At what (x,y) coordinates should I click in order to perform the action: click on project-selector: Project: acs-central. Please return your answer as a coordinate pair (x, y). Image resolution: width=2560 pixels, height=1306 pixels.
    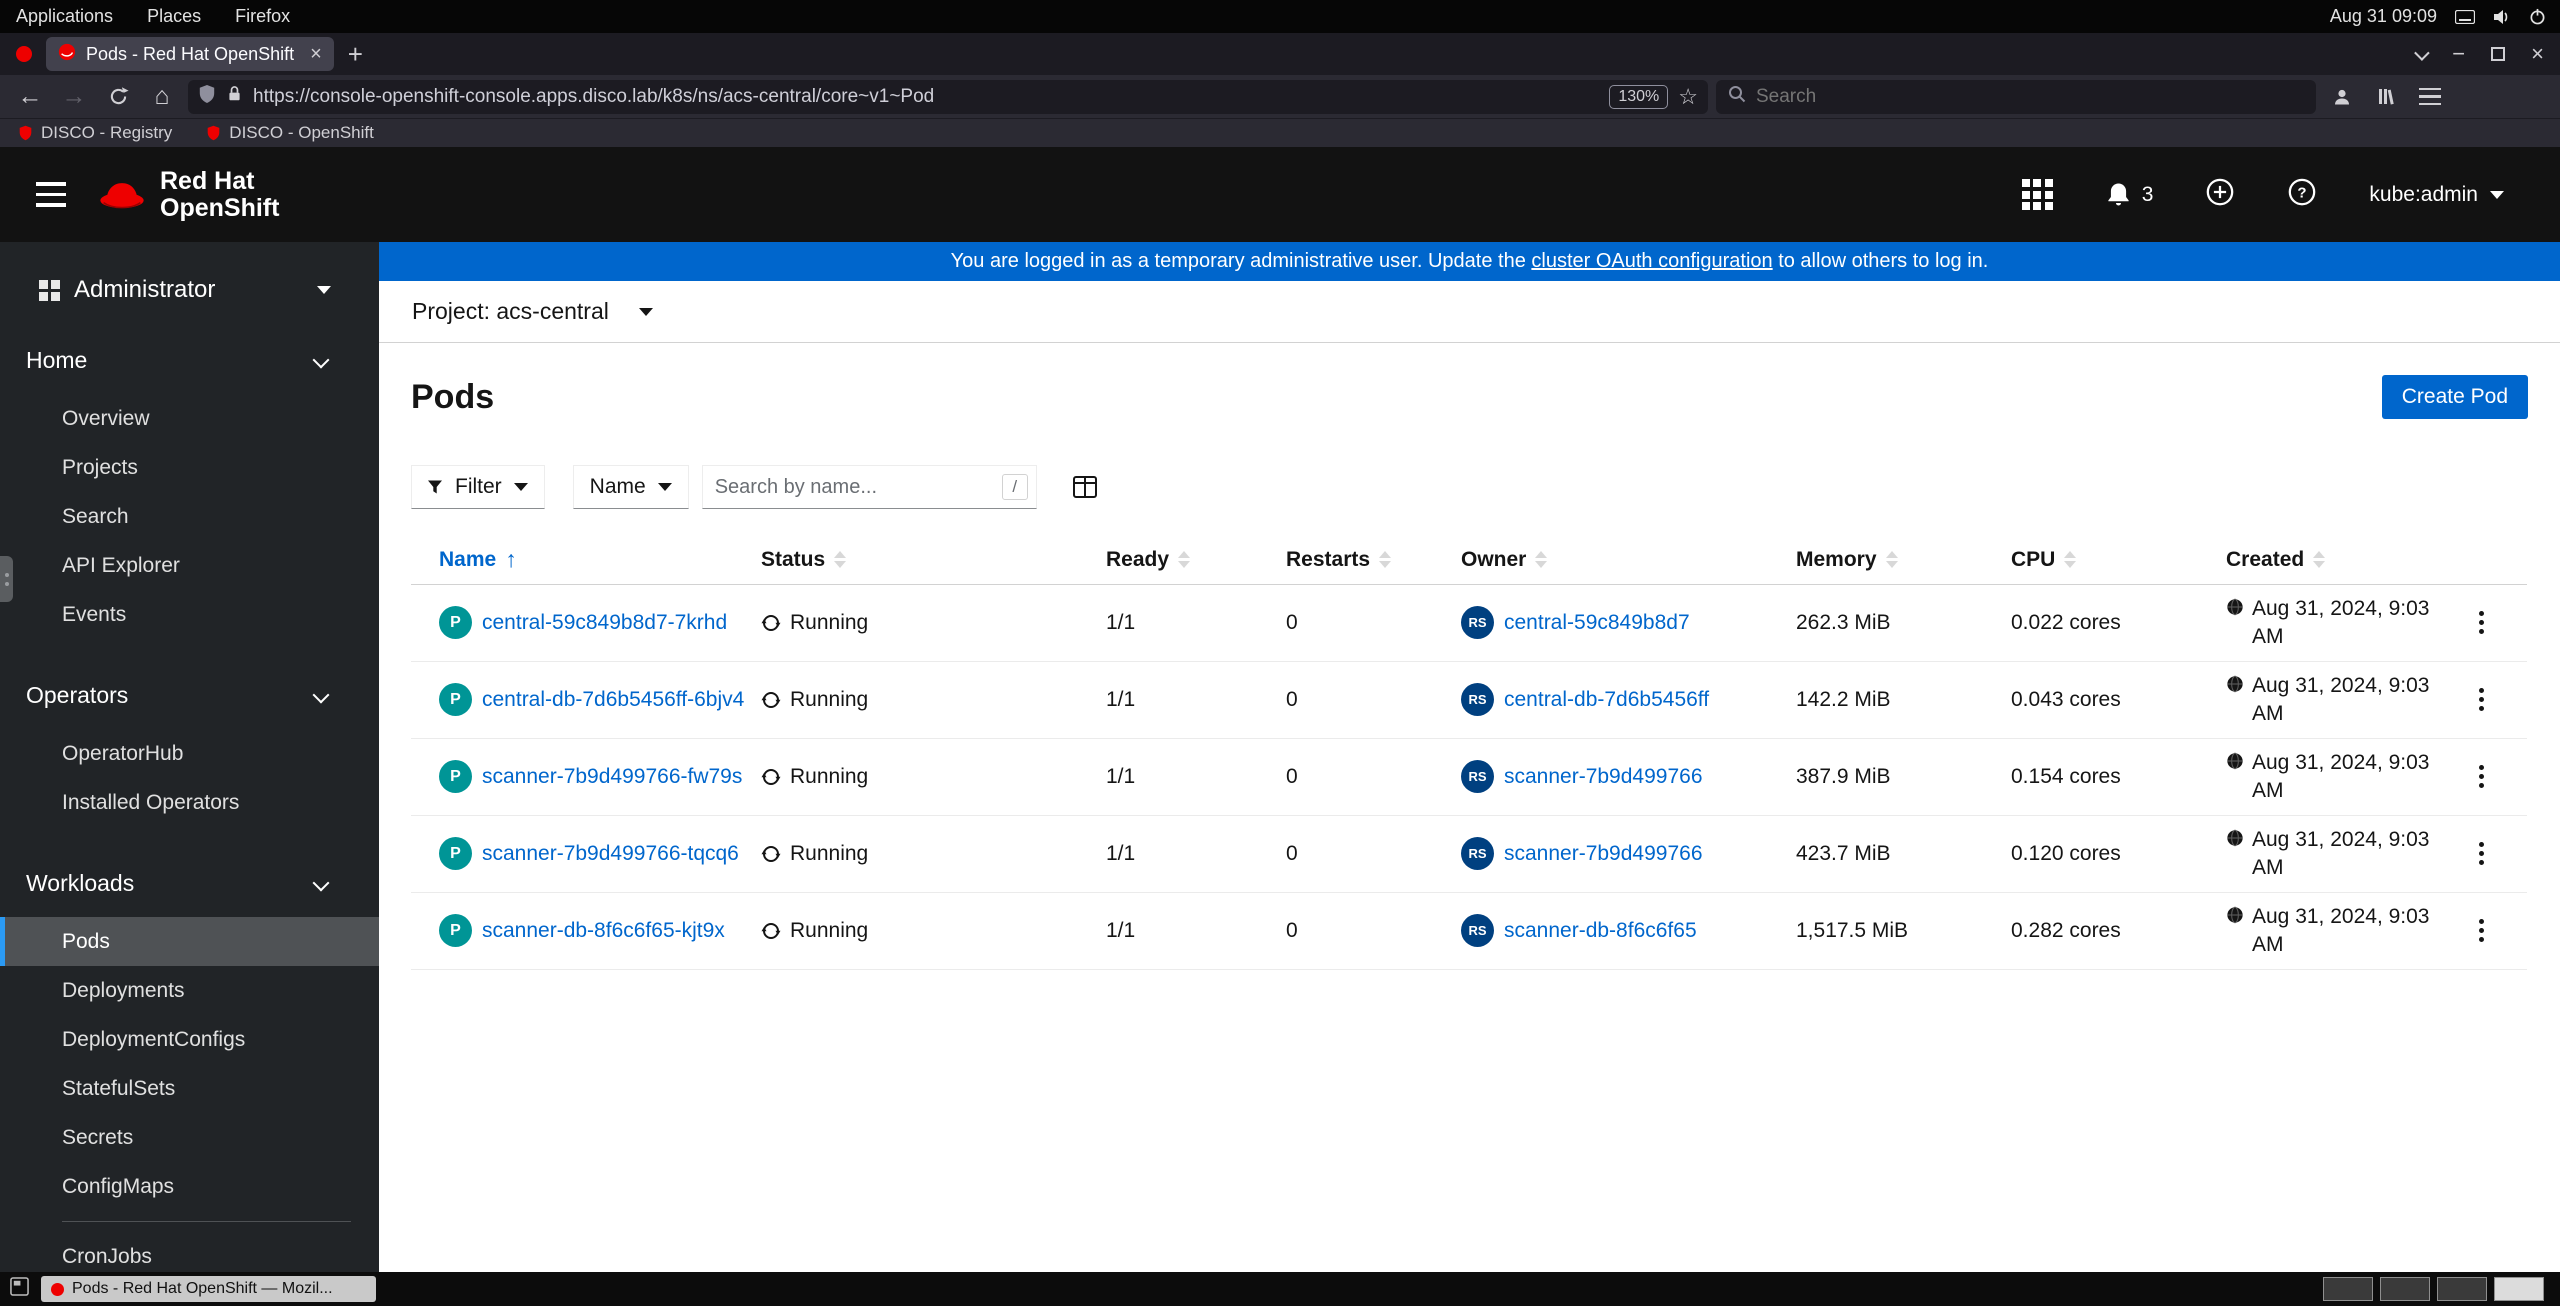
    Looking at the image, I should click on (510, 311).